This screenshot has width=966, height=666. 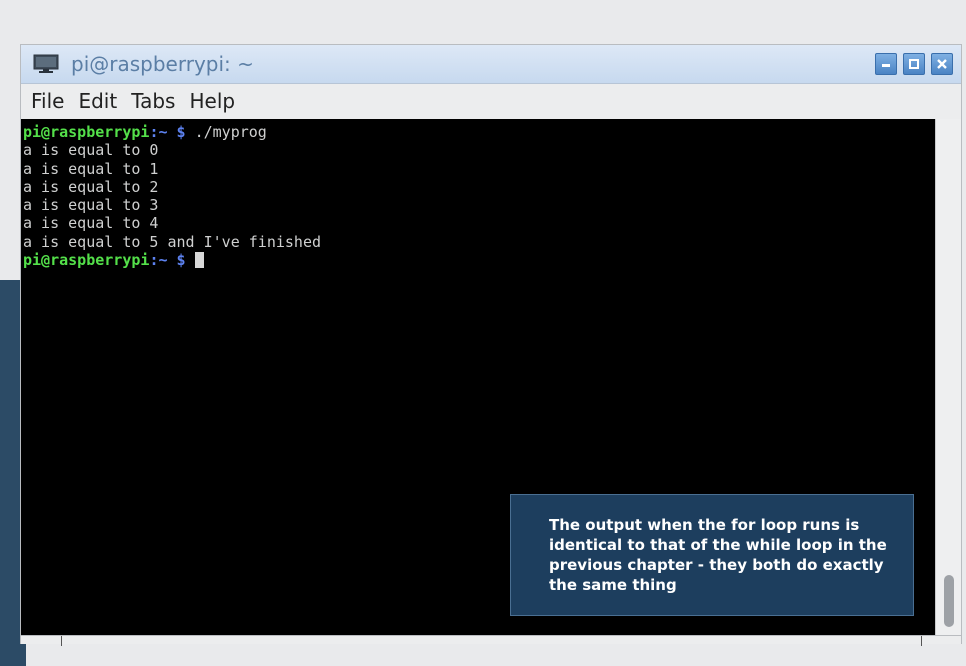 I want to click on maximize-button, so click(x=914, y=64).